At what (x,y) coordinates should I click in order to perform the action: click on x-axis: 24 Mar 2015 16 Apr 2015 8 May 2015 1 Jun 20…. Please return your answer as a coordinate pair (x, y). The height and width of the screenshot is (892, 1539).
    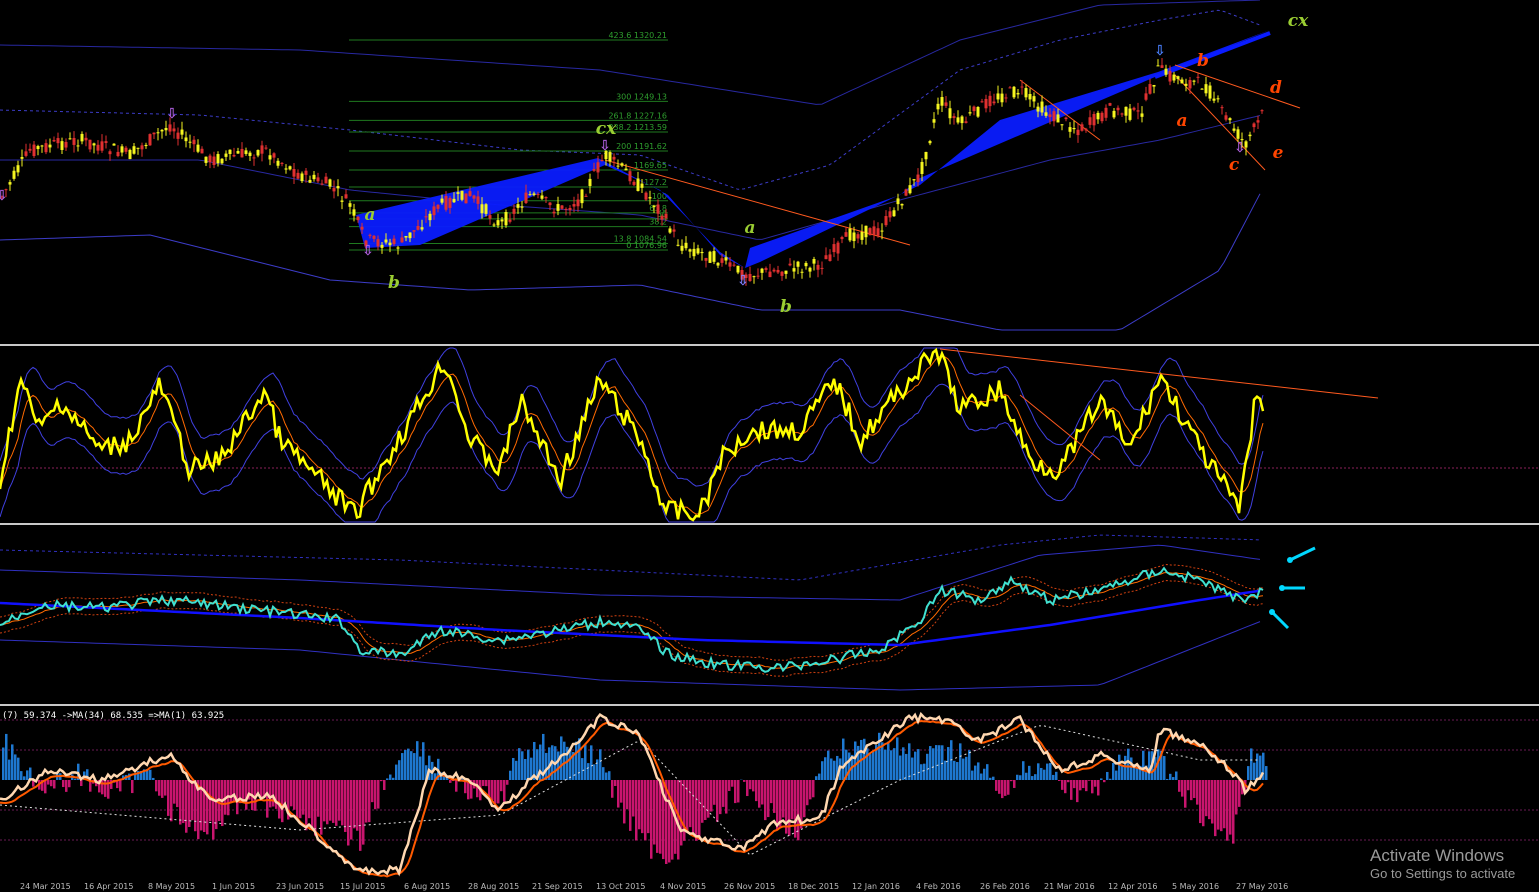
    Looking at the image, I should click on (769, 887).